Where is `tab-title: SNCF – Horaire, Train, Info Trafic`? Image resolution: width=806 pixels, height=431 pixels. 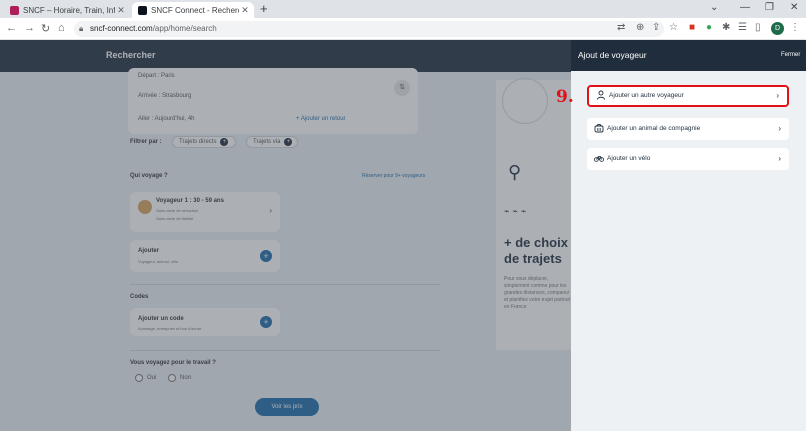 tab-title: SNCF – Horaire, Train, Info Trafic is located at coordinates (69, 10).